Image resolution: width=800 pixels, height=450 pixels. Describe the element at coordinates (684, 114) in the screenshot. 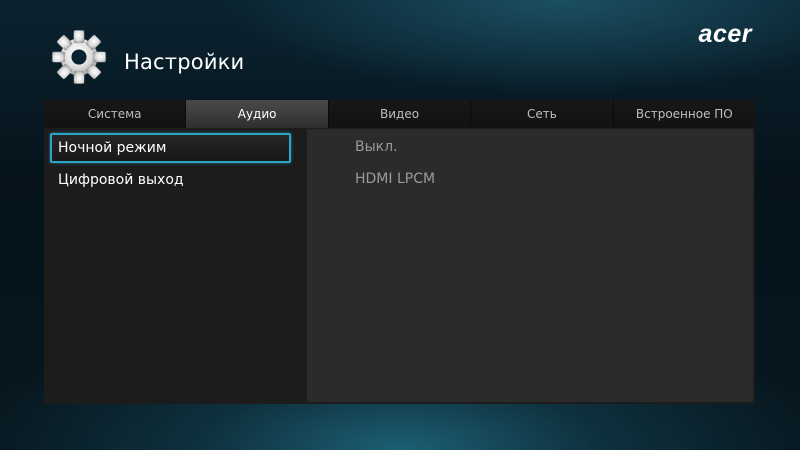

I see `tab-firmware: Встроенное ПО` at that location.